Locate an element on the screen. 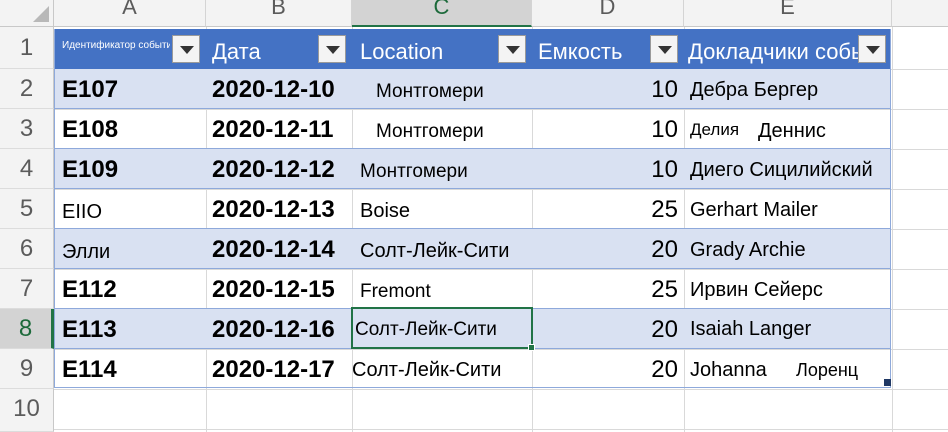  cell-location: Boise is located at coordinates (385, 211).